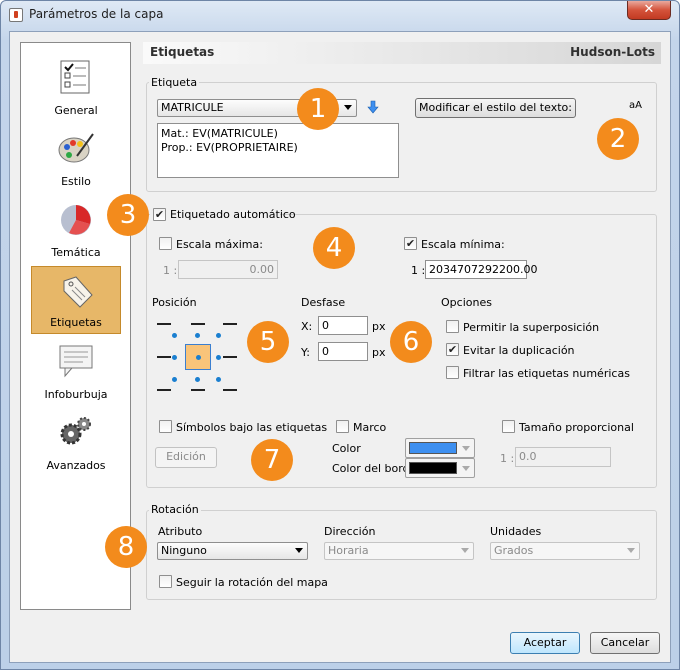 This screenshot has height=670, width=680. Describe the element at coordinates (374, 468) in the screenshot. I see `border-color-label: Color del borde` at that location.